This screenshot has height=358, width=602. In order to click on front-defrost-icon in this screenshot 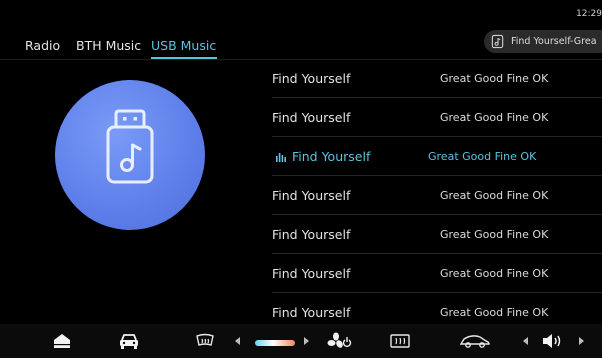, I will do `click(400, 341)`.